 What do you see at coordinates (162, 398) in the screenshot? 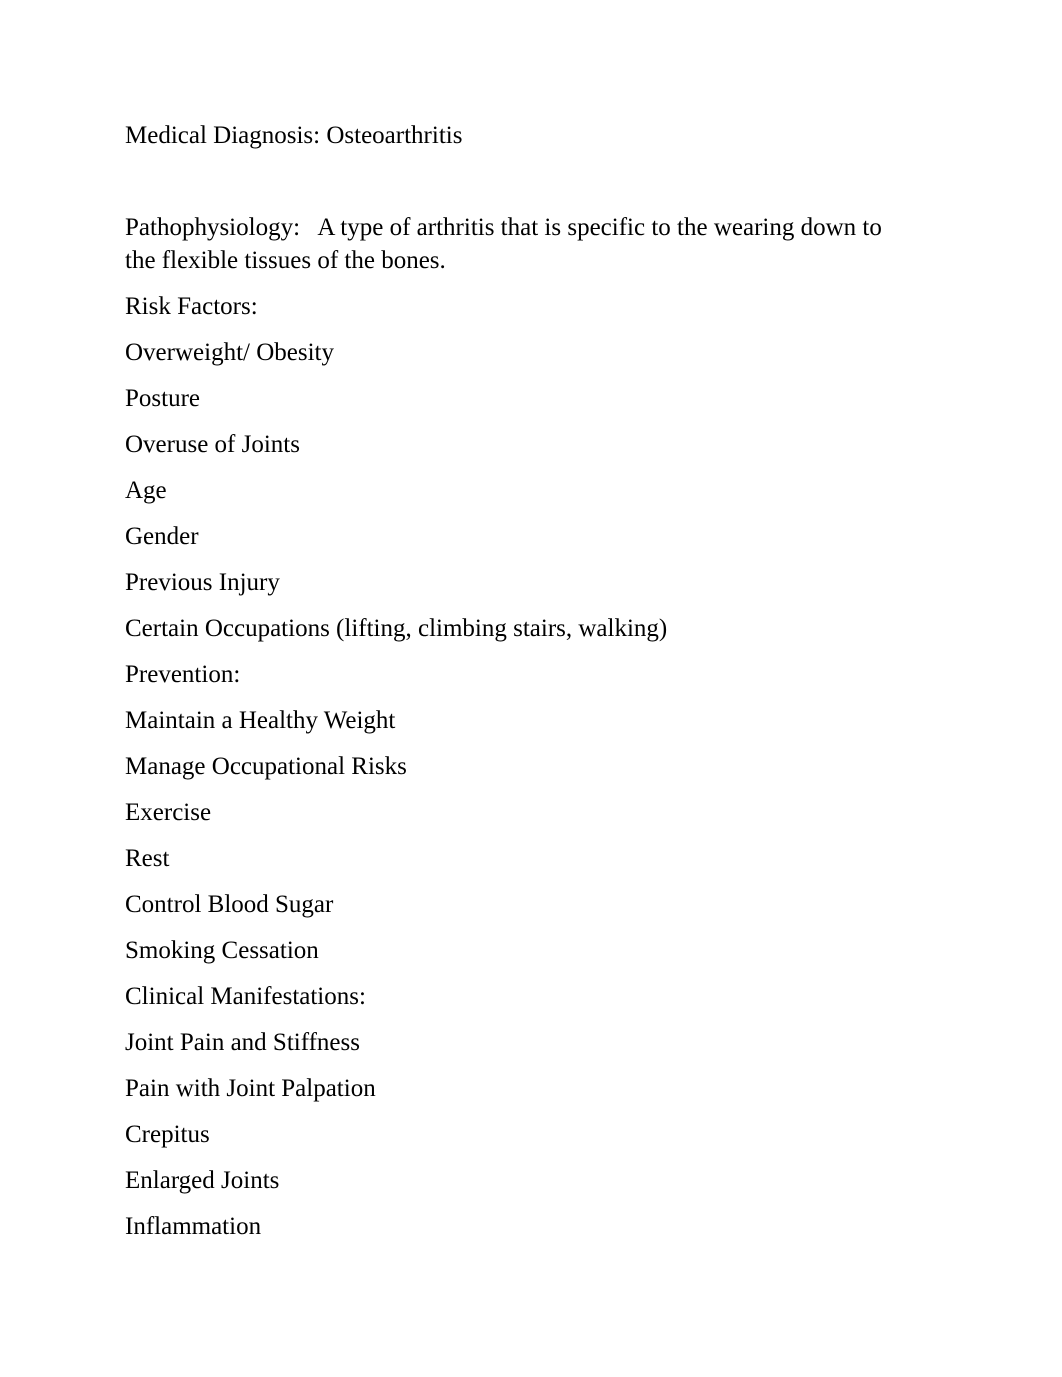
I see `list-item: Posture` at bounding box center [162, 398].